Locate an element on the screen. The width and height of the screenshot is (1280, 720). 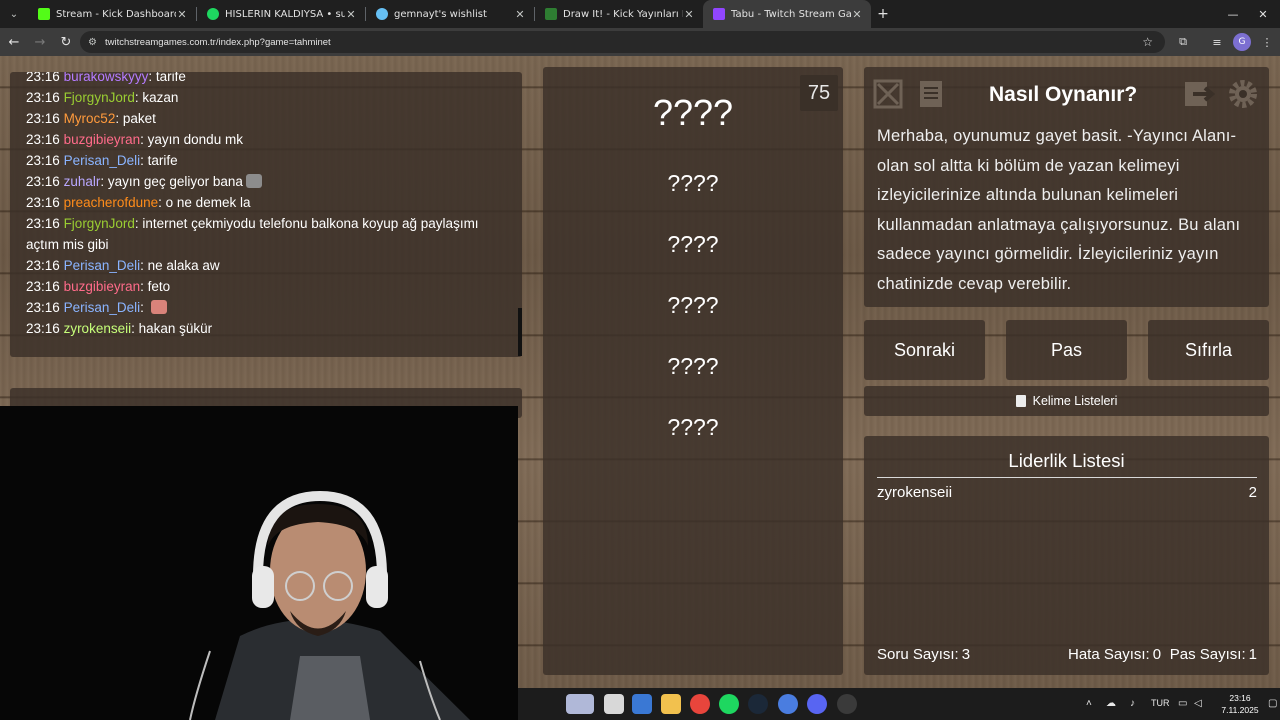
tab-steam-wishlist: gemnayt's wishlist ✕ is located at coordinates (450, 14).